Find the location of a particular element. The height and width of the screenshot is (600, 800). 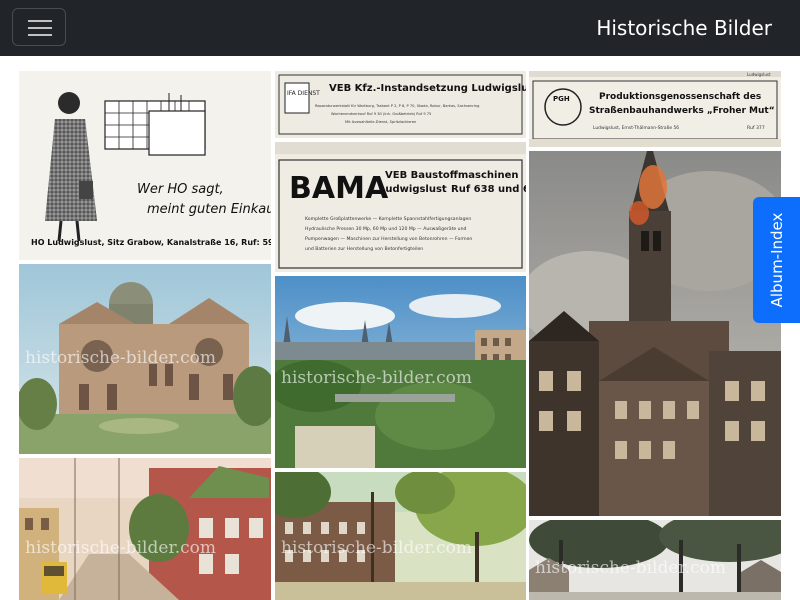

svg-text: BAMA is located at coordinates (339, 188).